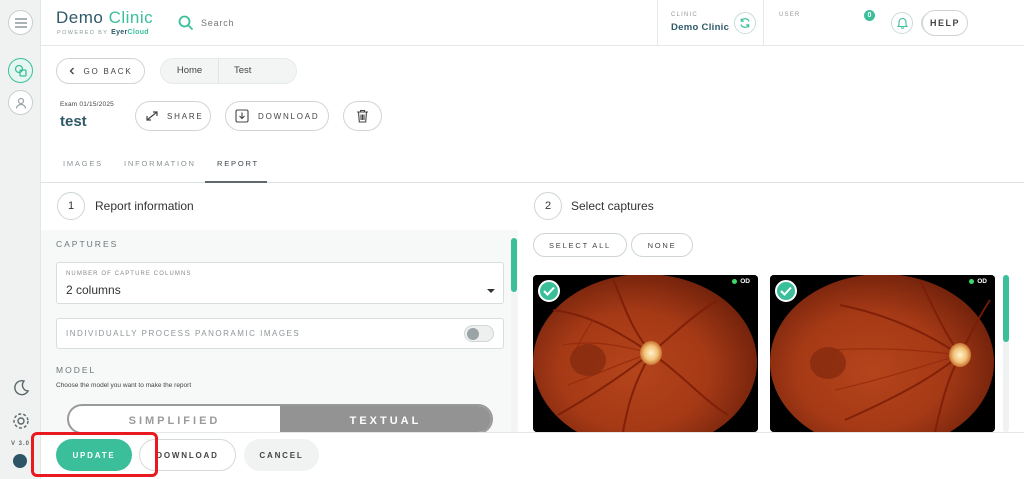  I want to click on capture-2-eye-label: OD, so click(982, 281).